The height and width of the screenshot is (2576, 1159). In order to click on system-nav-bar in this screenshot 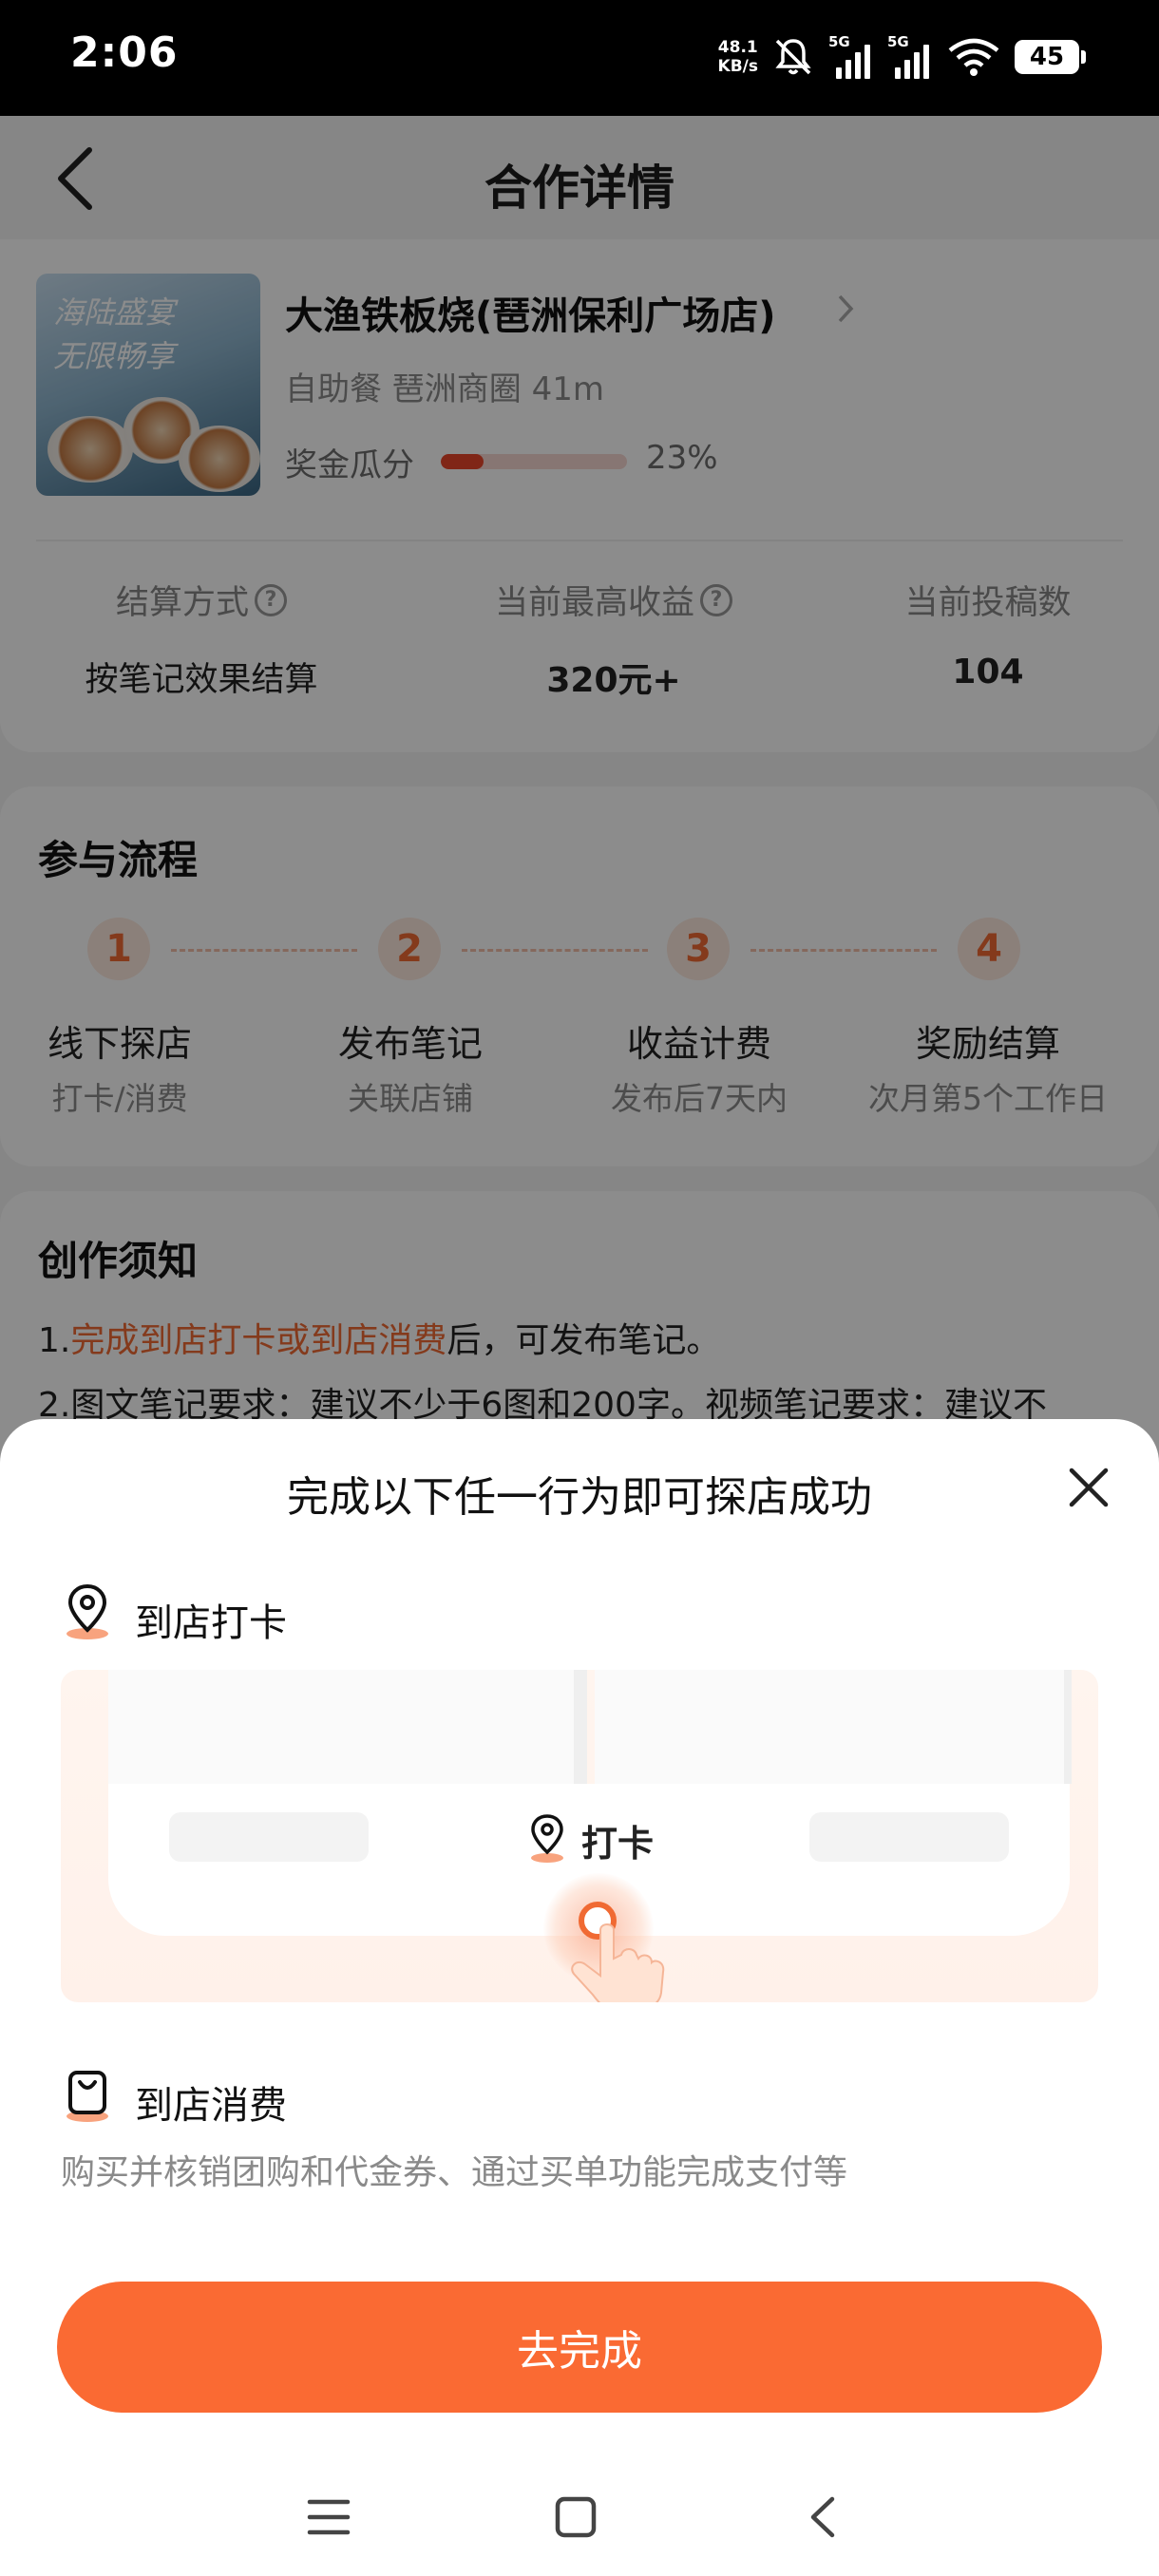, I will do `click(579, 2518)`.